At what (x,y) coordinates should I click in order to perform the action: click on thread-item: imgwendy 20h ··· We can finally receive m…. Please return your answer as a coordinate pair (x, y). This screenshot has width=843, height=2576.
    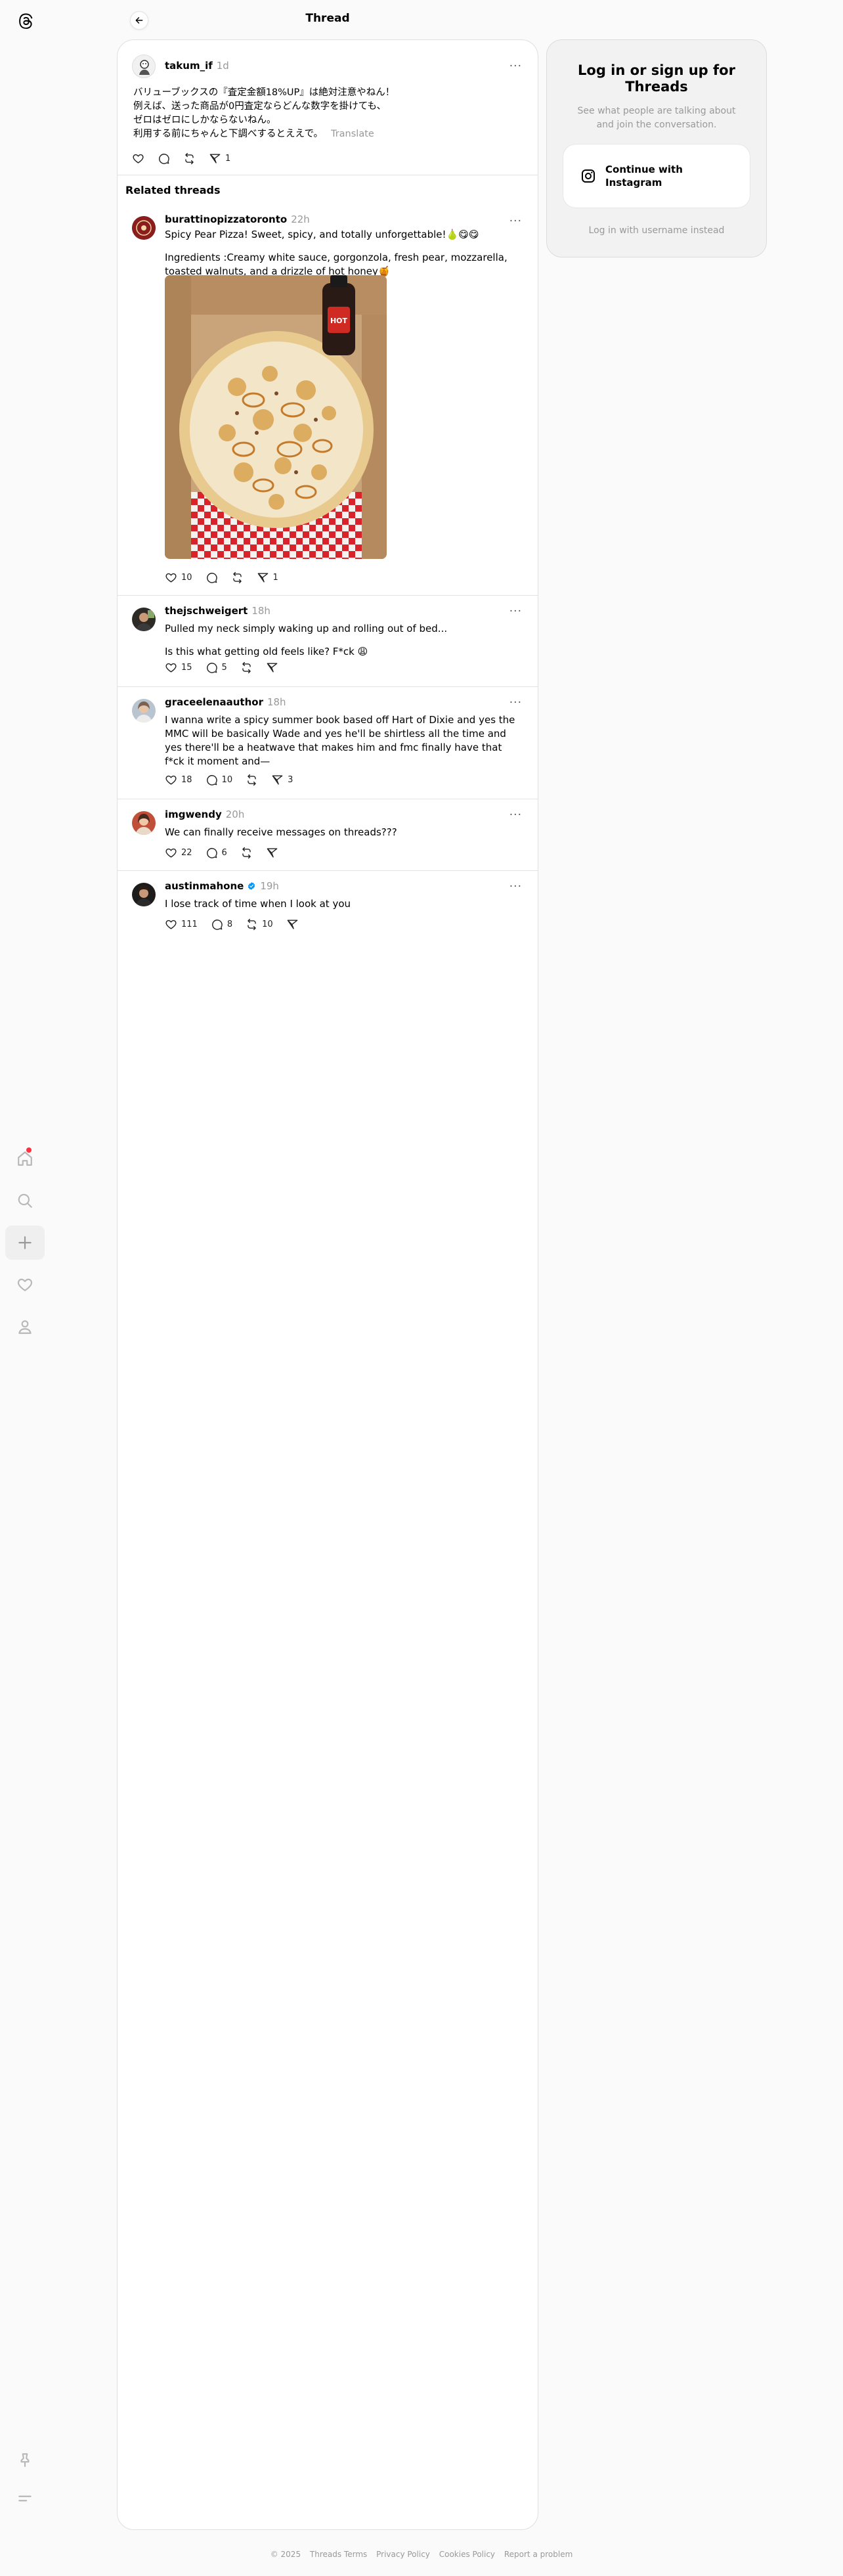
    Looking at the image, I should click on (328, 834).